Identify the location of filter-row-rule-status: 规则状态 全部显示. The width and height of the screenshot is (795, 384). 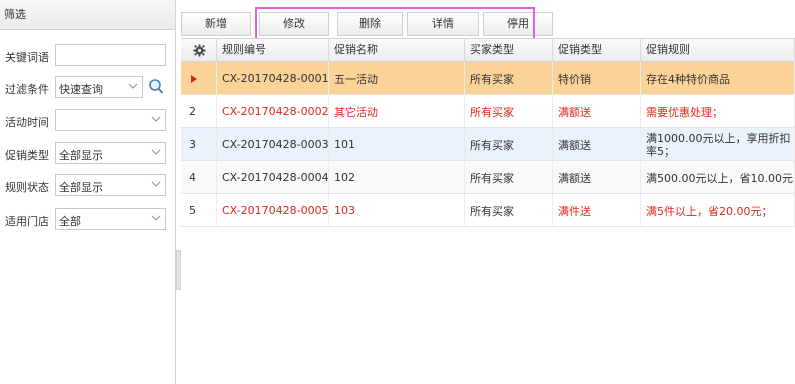
(88, 186).